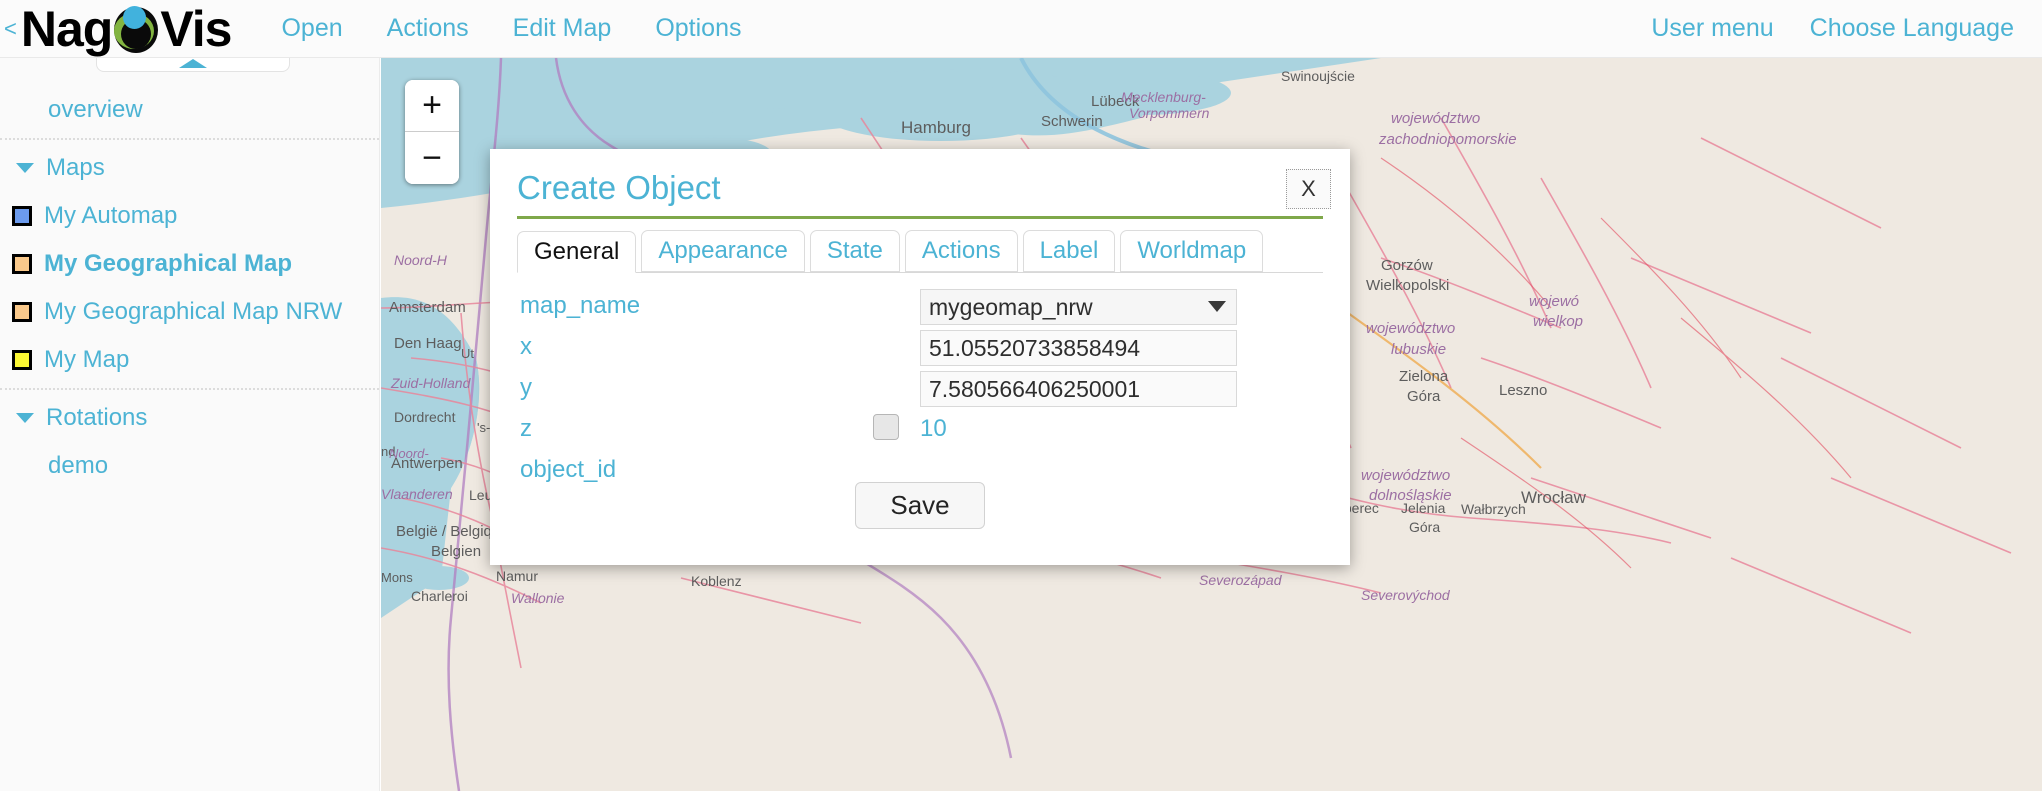 This screenshot has height=791, width=2042. I want to click on map-place-label: Dordrecht, so click(425, 417).